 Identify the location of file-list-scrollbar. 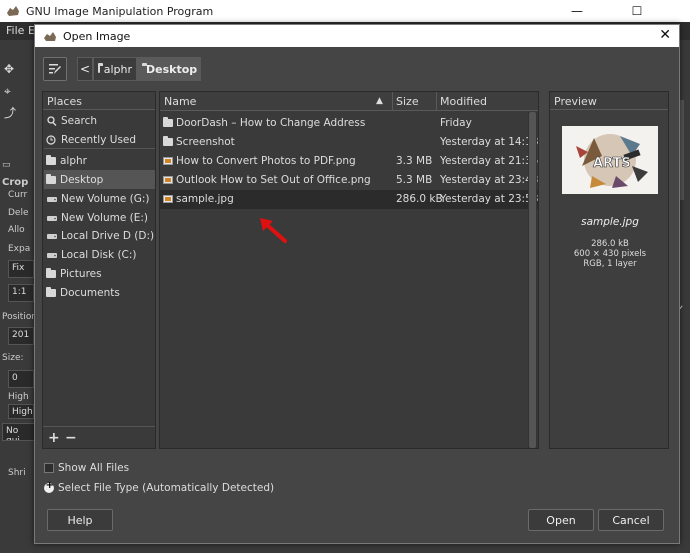
(532, 280).